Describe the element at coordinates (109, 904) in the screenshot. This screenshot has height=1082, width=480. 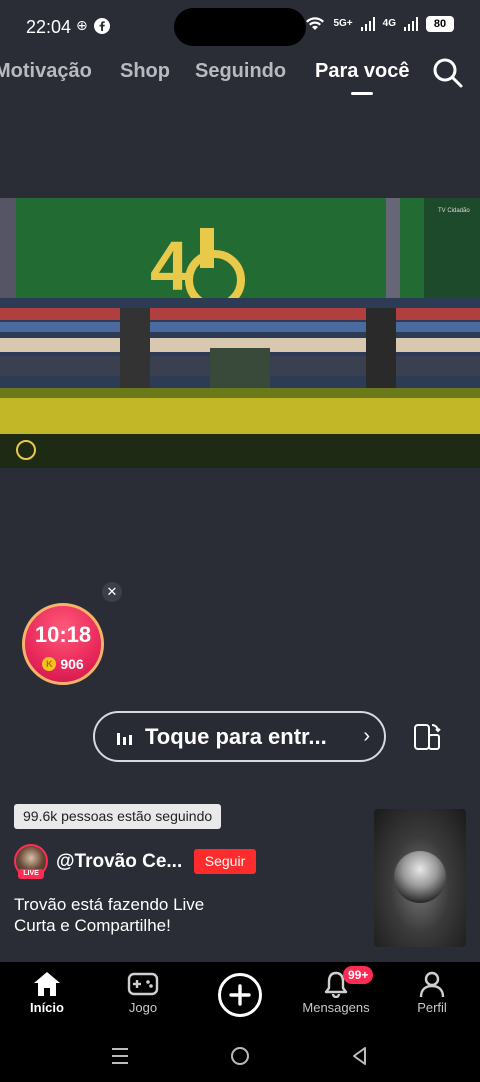
I see `caption-line-1: Trovão está fazendo Live` at that location.